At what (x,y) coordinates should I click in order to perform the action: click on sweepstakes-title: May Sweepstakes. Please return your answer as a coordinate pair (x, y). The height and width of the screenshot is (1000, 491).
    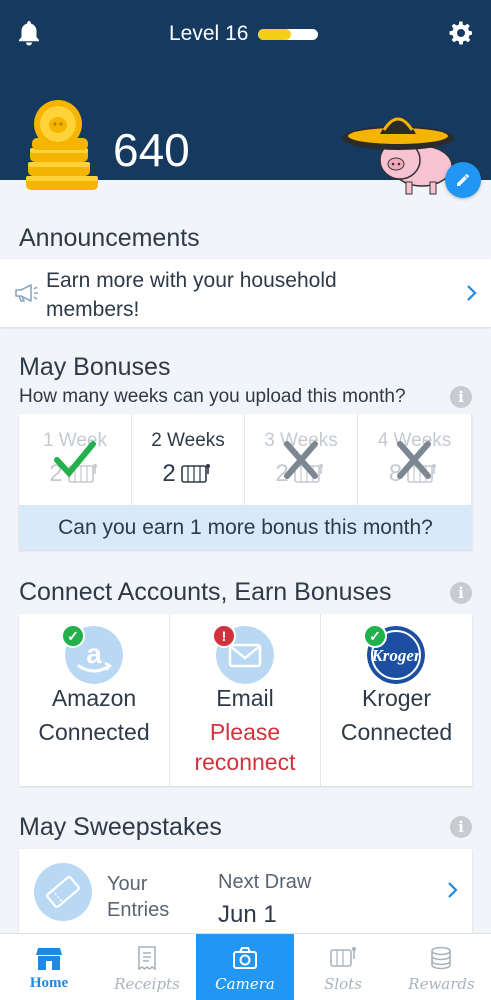
    Looking at the image, I should click on (120, 827).